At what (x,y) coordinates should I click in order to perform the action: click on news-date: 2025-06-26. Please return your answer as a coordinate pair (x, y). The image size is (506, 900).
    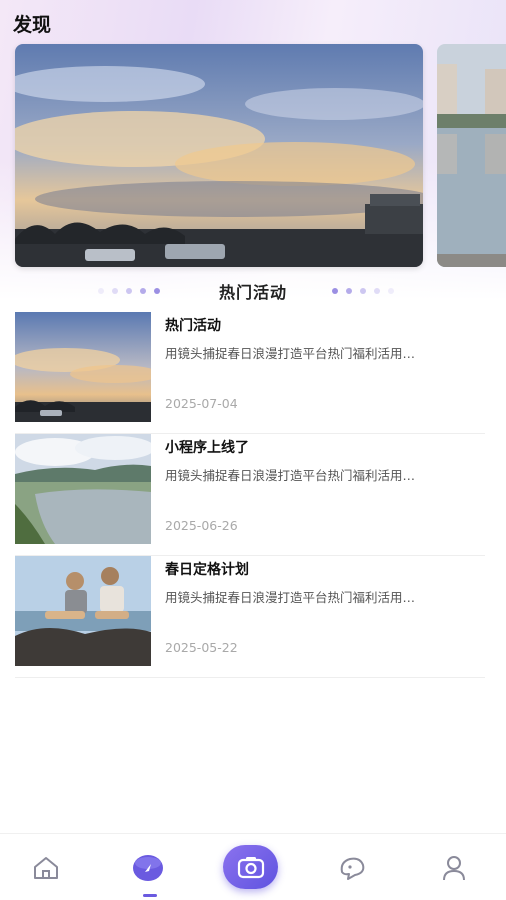
    Looking at the image, I should click on (201, 525).